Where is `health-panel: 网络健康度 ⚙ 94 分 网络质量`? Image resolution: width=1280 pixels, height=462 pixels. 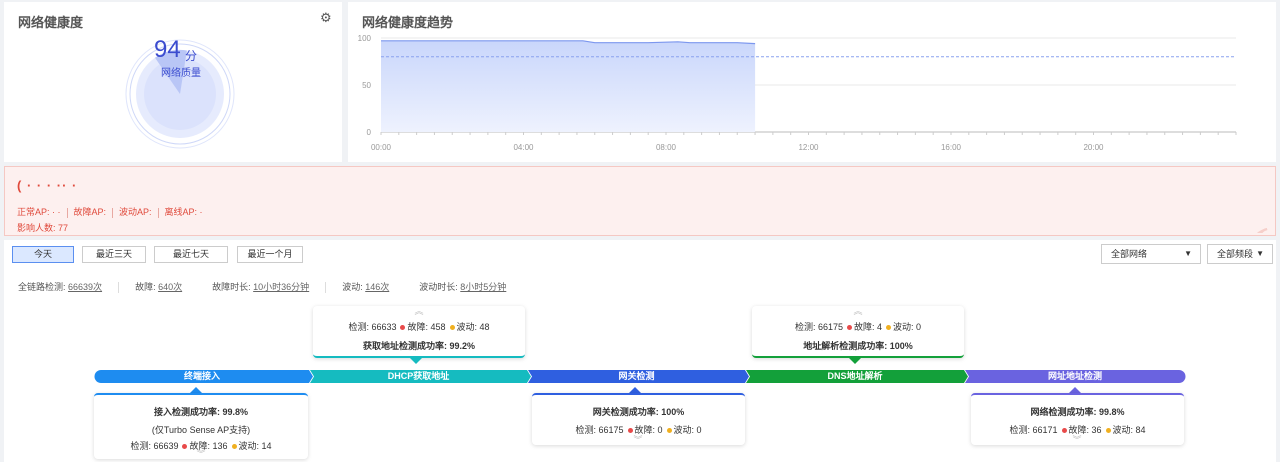 health-panel: 网络健康度 ⚙ 94 分 网络质量 is located at coordinates (173, 82).